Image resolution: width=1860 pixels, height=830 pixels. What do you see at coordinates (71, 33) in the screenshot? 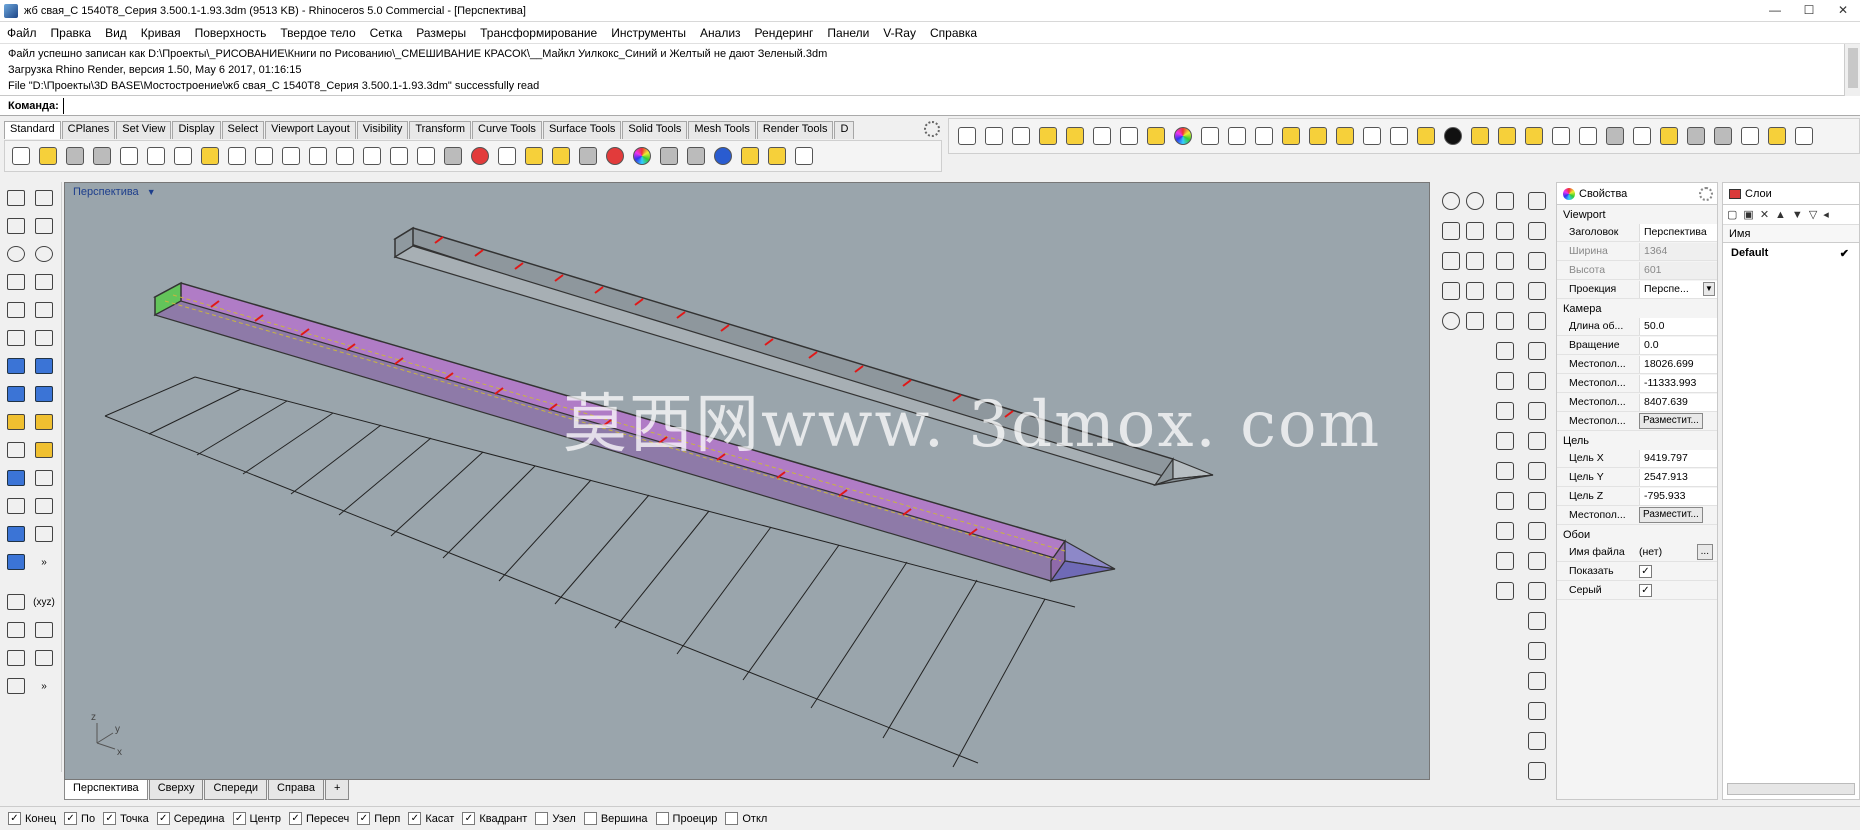
I see `menu-edit: Правка` at bounding box center [71, 33].